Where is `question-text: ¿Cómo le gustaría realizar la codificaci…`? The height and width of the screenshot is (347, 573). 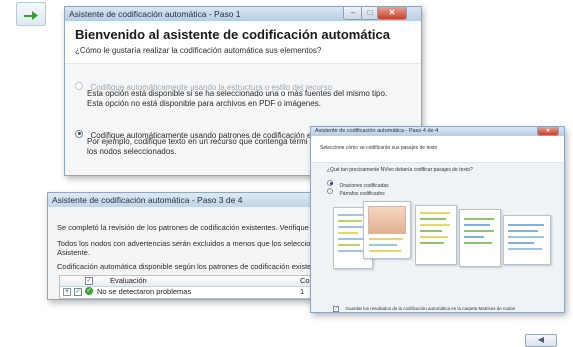 question-text: ¿Cómo le gustaría realizar la codificaci… is located at coordinates (198, 50).